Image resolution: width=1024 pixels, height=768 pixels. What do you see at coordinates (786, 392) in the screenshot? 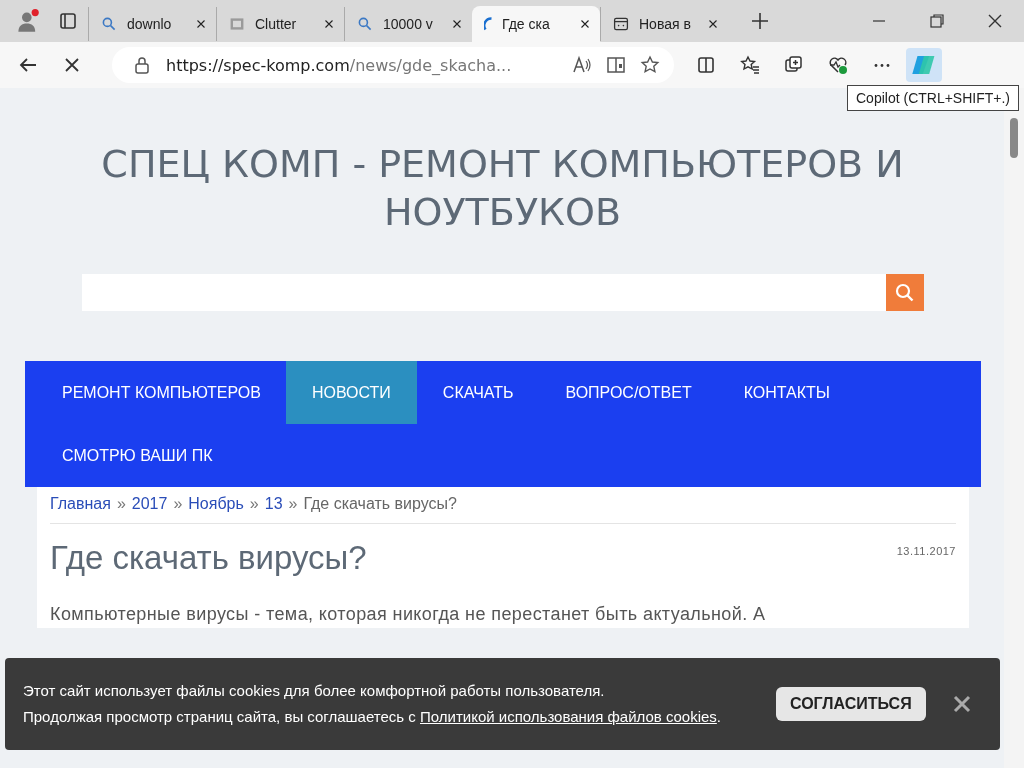
I see `nav-item: КОНТАКТЫ` at bounding box center [786, 392].